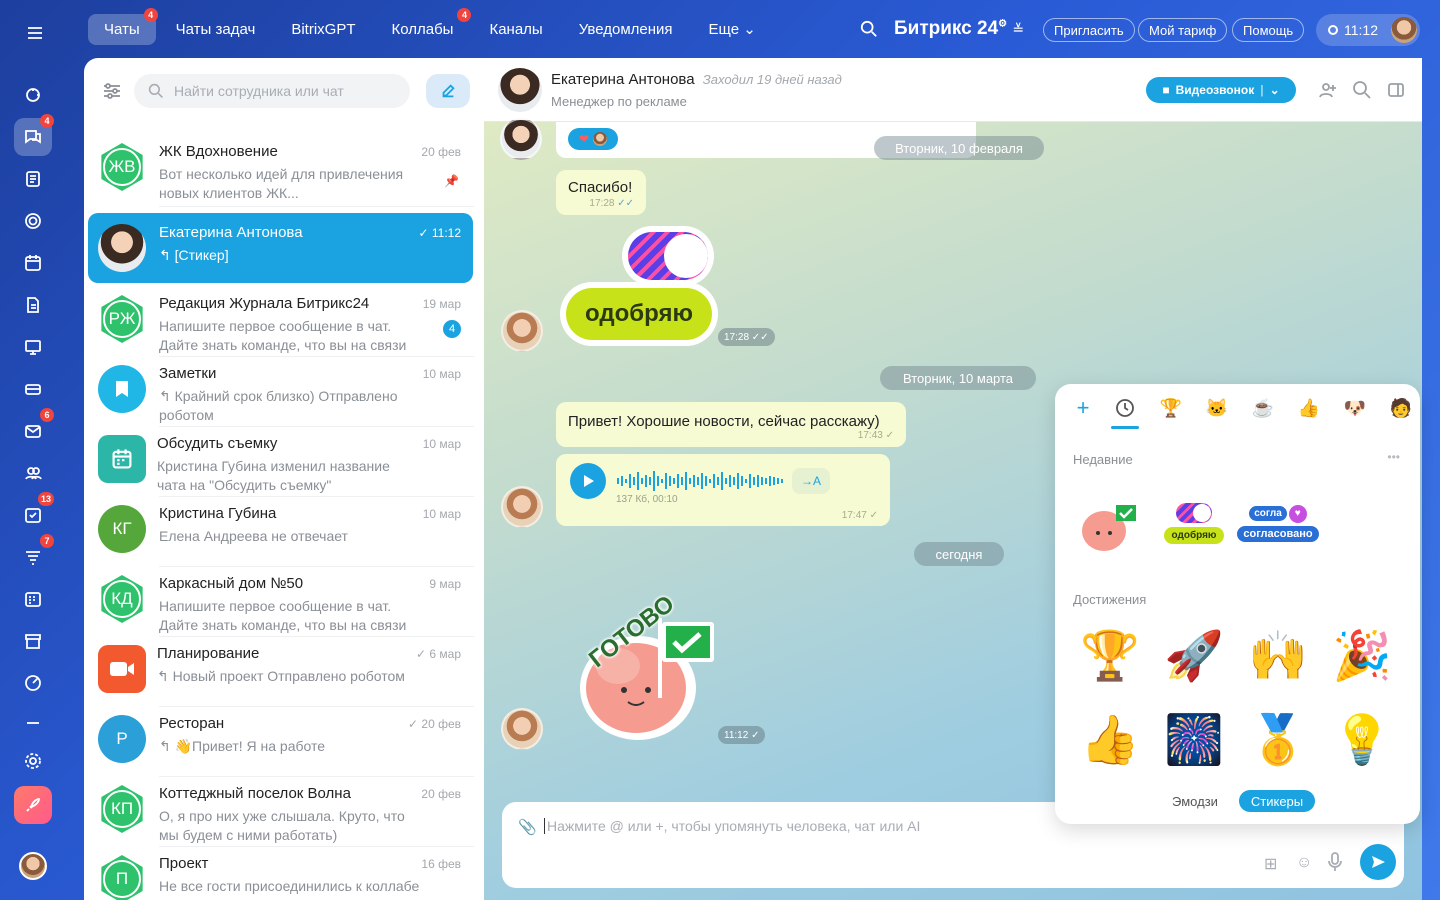 The height and width of the screenshot is (900, 1440). Describe the element at coordinates (188, 373) in the screenshot. I see `chat-title: Заметки` at that location.